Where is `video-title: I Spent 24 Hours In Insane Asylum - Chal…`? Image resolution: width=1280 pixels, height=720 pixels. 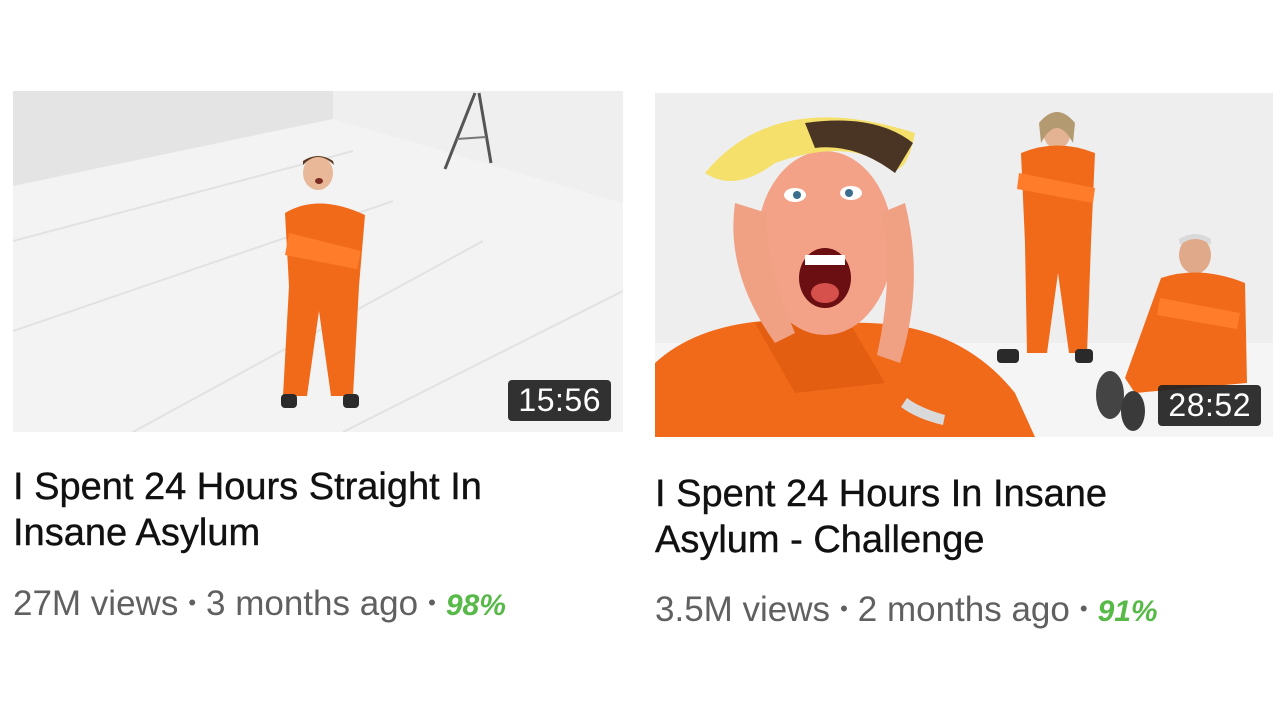 video-title: I Spent 24 Hours In Insane Asylum - Chal… is located at coordinates (955, 517).